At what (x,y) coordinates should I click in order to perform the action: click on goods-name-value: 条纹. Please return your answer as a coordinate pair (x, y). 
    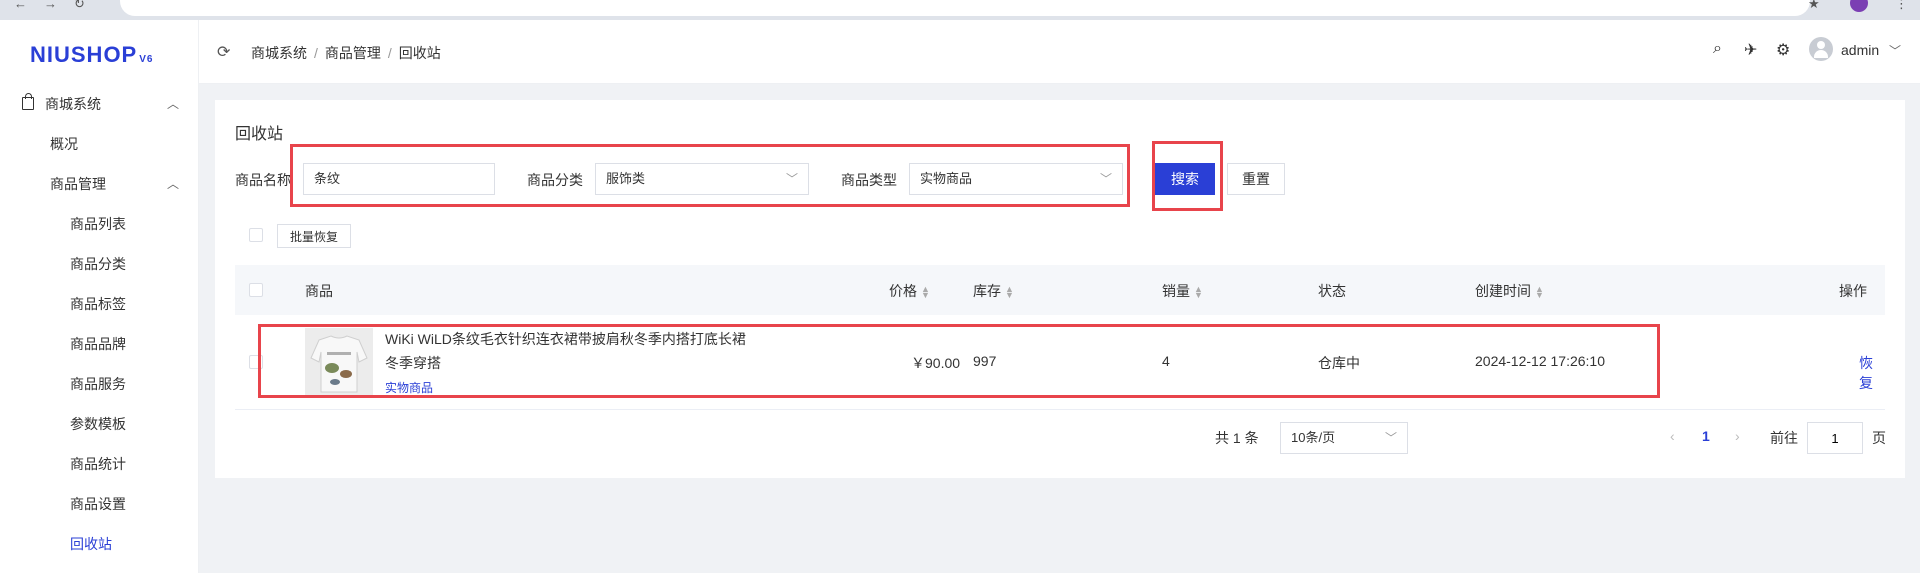
    Looking at the image, I should click on (327, 178).